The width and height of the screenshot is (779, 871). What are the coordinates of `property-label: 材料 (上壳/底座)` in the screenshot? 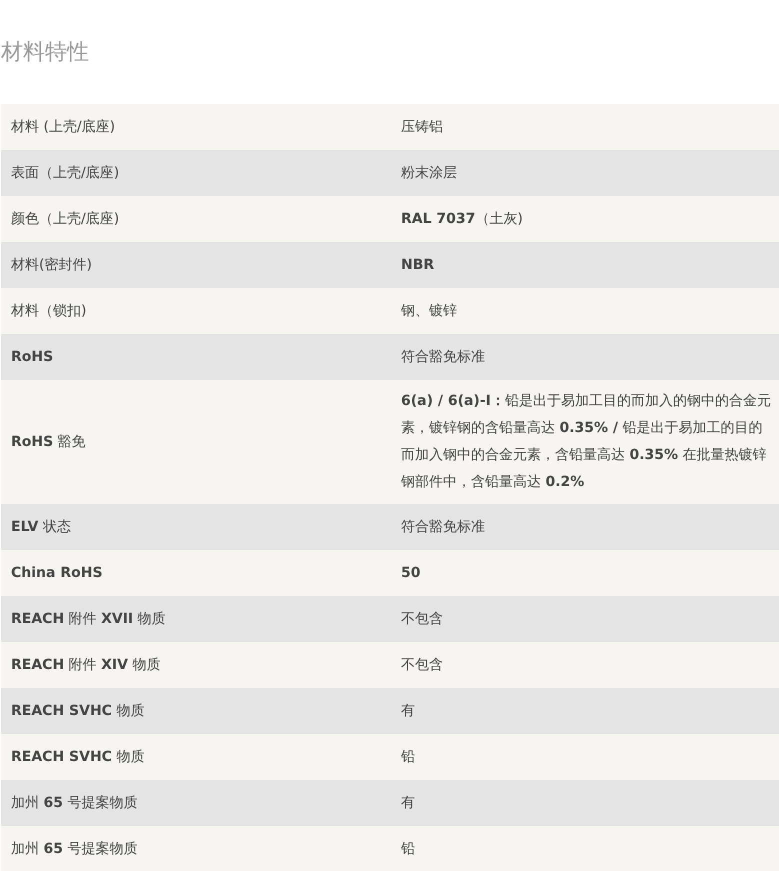 It's located at (63, 127).